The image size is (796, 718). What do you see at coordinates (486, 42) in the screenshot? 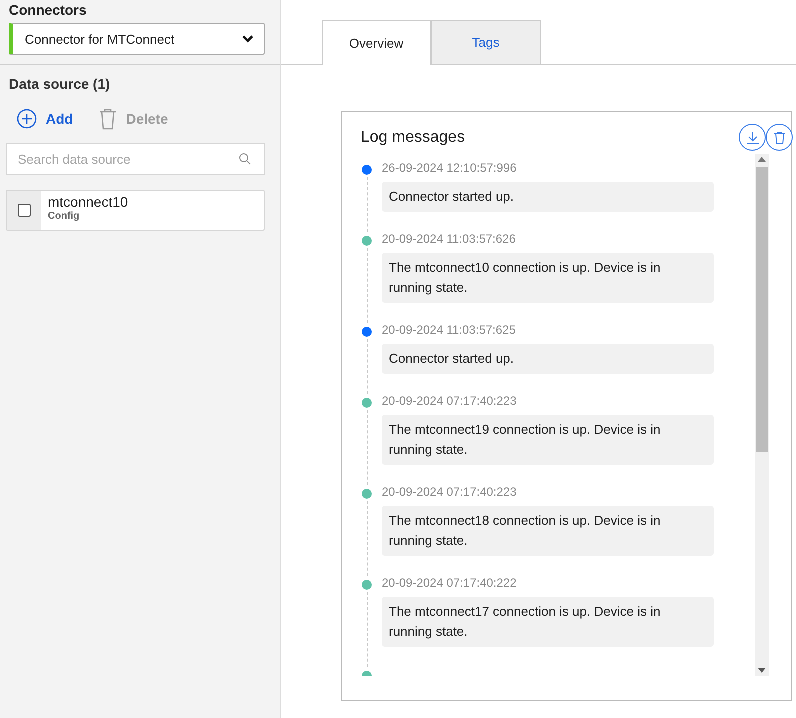
I see `tab: Tags` at bounding box center [486, 42].